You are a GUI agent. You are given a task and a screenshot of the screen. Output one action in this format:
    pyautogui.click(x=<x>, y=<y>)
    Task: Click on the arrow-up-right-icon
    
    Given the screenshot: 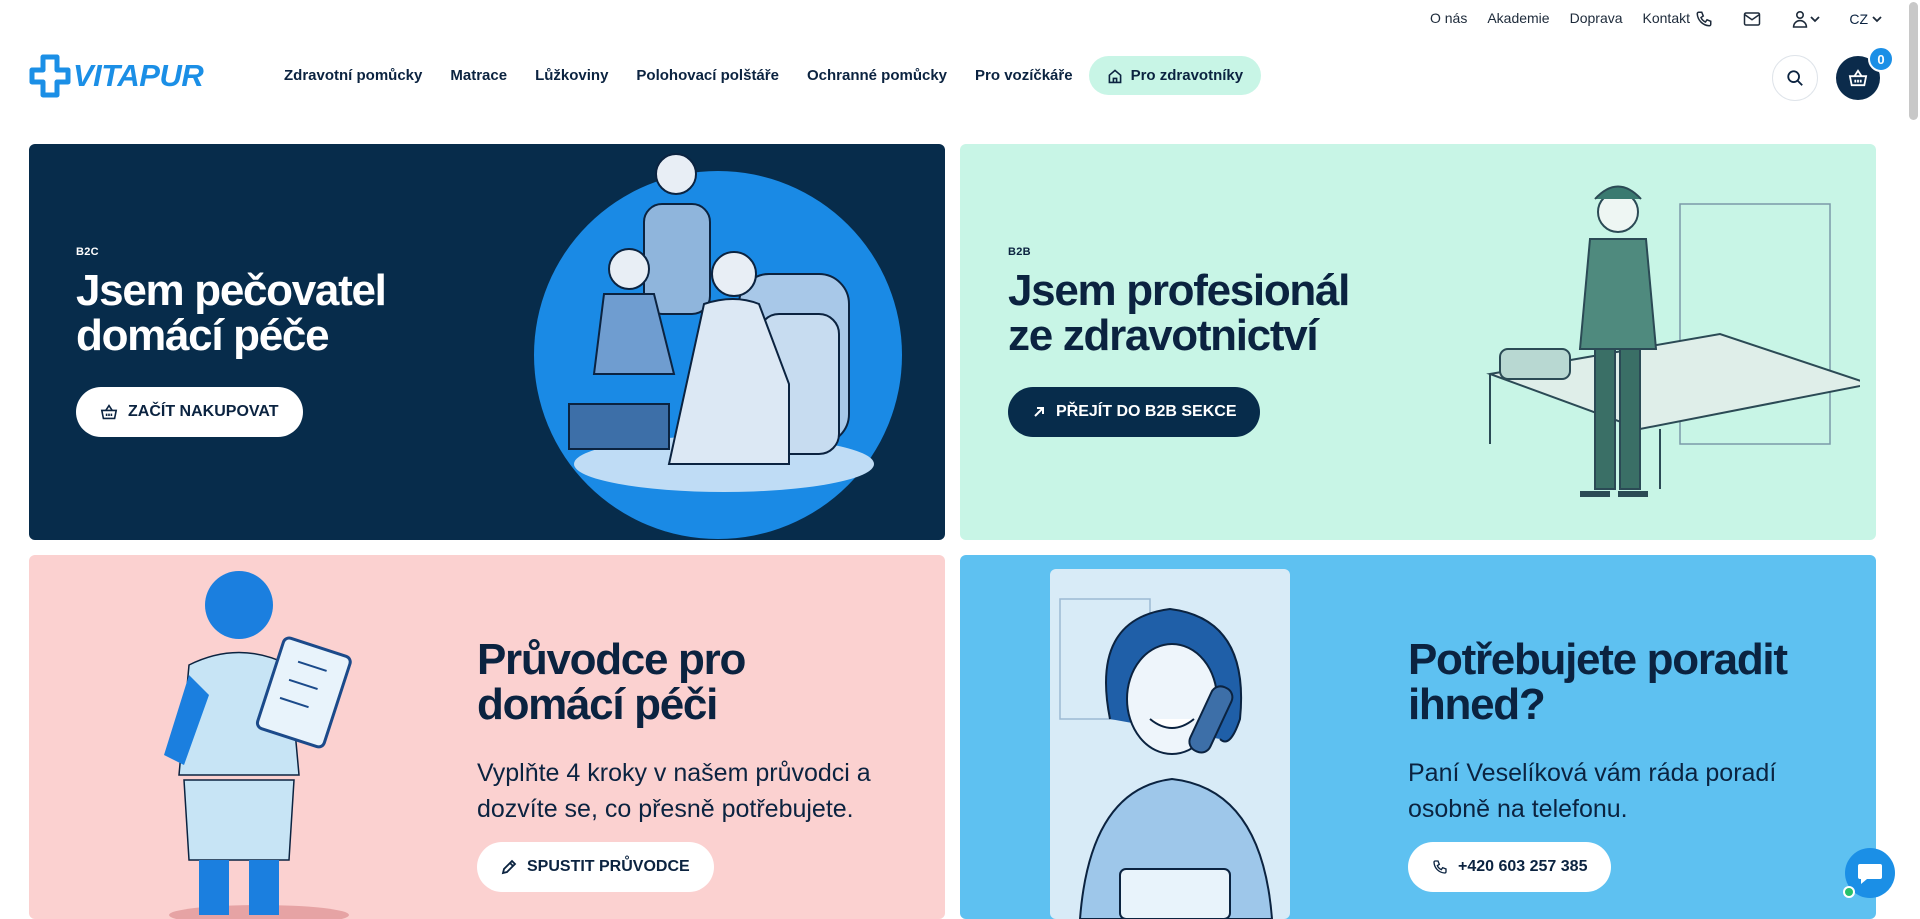 What is the action you would take?
    pyautogui.click(x=1039, y=412)
    